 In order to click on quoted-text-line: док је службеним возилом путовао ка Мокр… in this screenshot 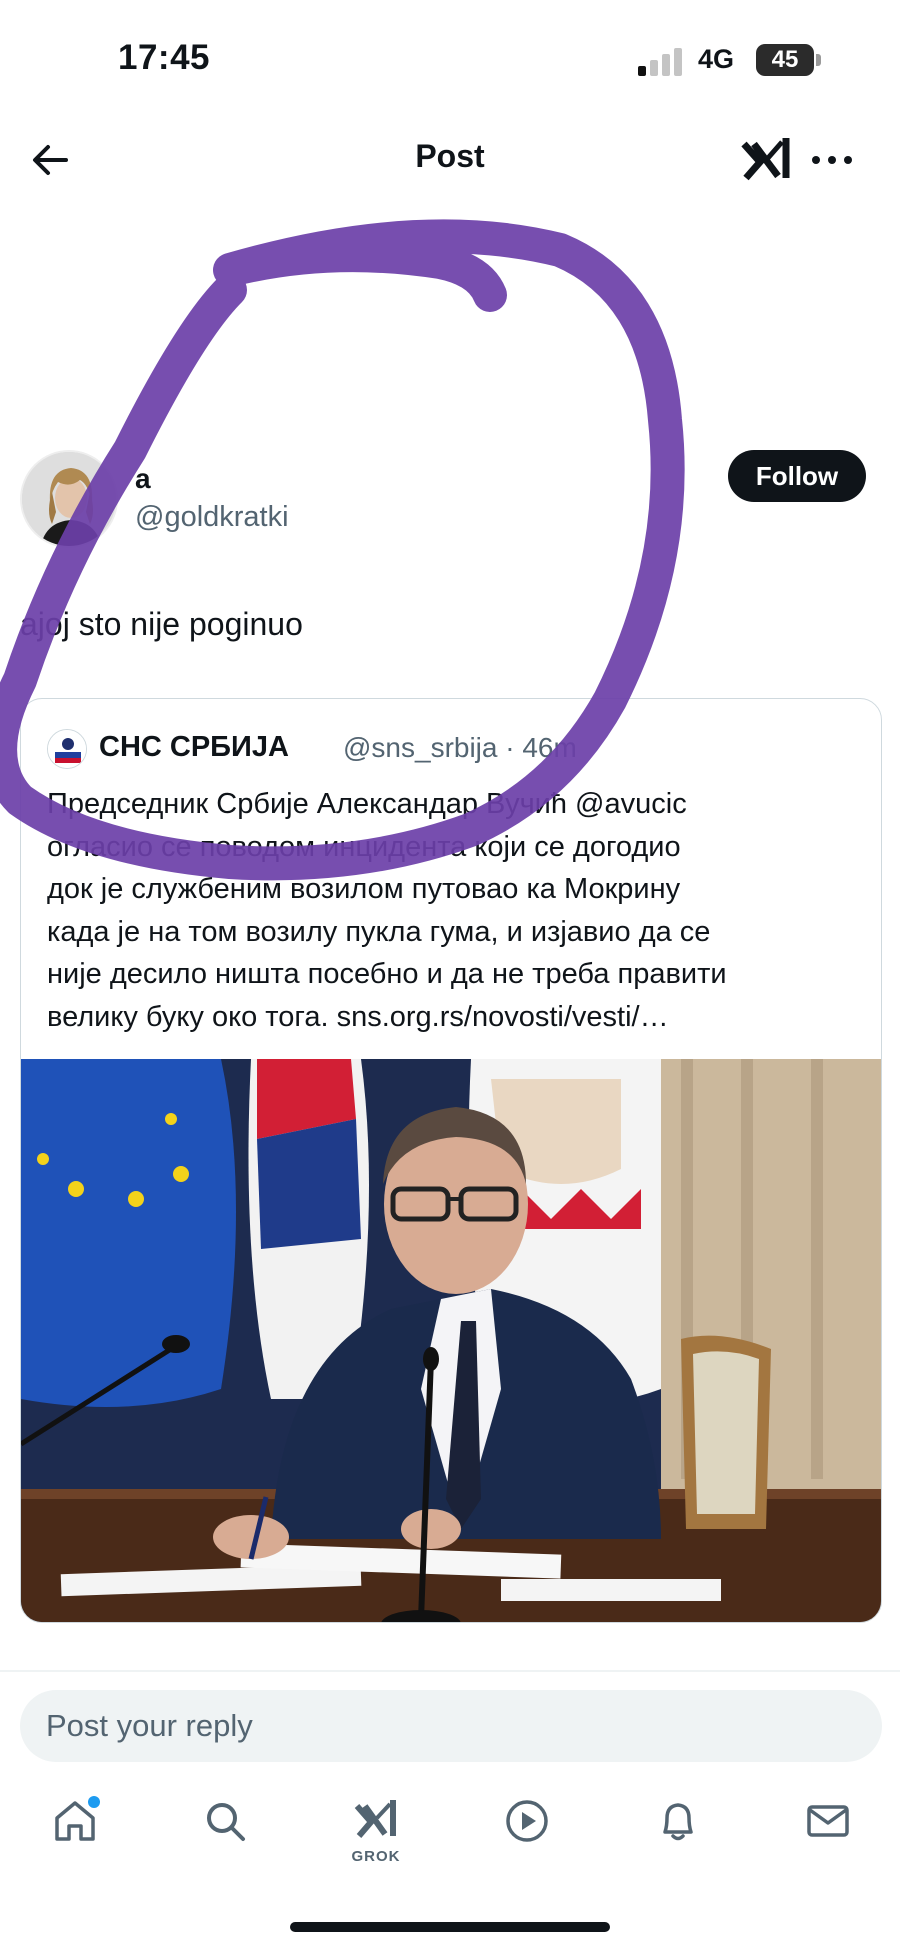, I will do `click(364, 889)`.